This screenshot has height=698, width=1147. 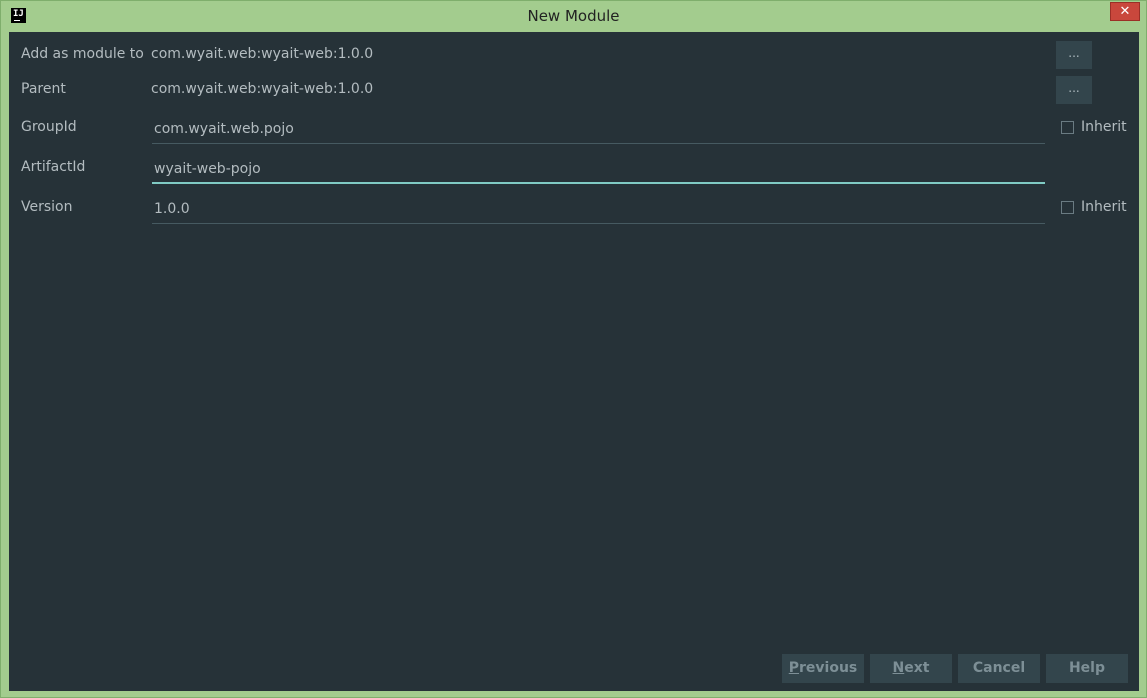 What do you see at coordinates (898, 668) in the screenshot?
I see `next-mnemonic: N` at bounding box center [898, 668].